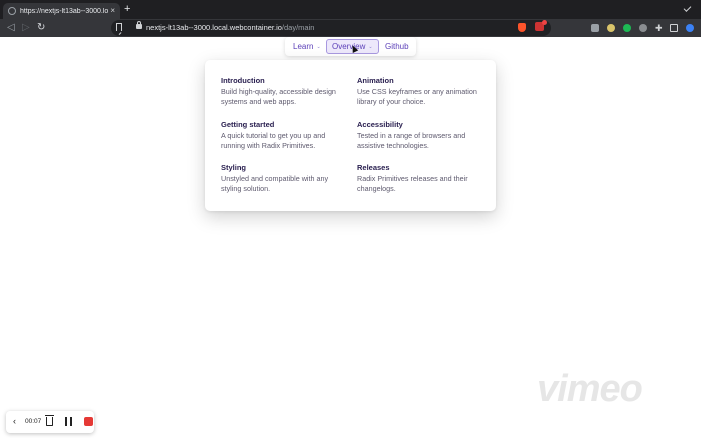 This screenshot has height=438, width=701. I want to click on recorder-controls: ‹ 00:07, so click(50, 422).